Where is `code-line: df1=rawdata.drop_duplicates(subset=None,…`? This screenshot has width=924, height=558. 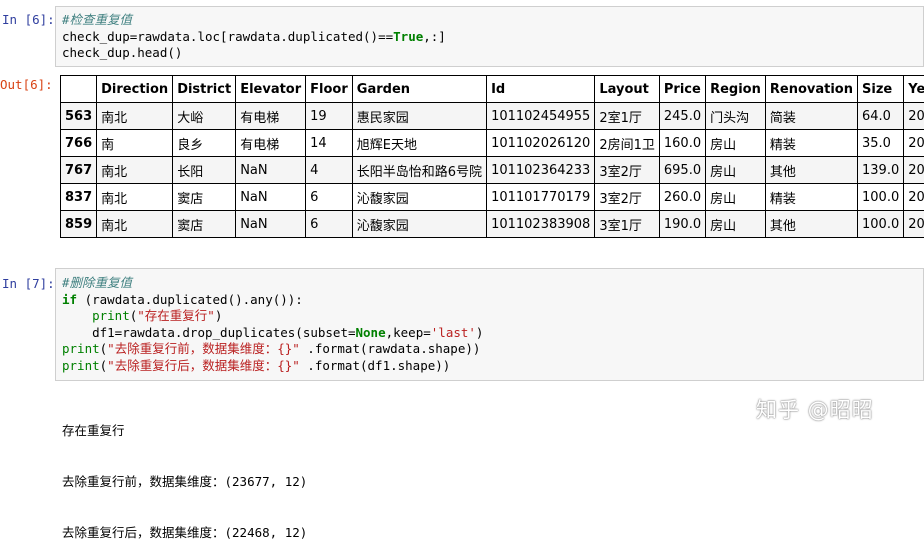
code-line: df1=rawdata.drop_duplicates(subset=None,… is located at coordinates (272, 333).